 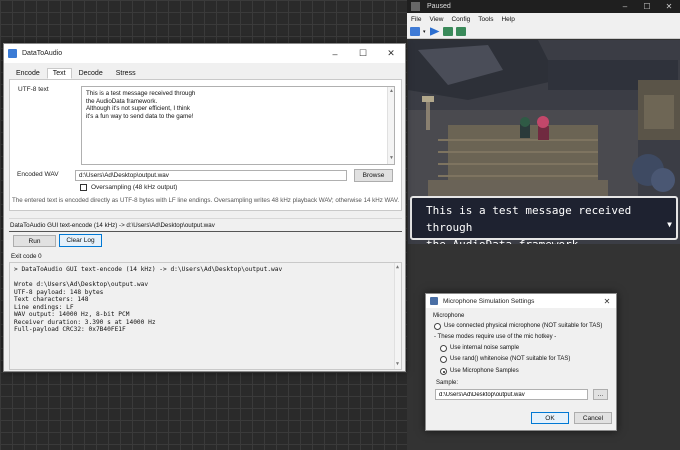 I want to click on text-line: the AudioData framework., so click(x=122, y=101).